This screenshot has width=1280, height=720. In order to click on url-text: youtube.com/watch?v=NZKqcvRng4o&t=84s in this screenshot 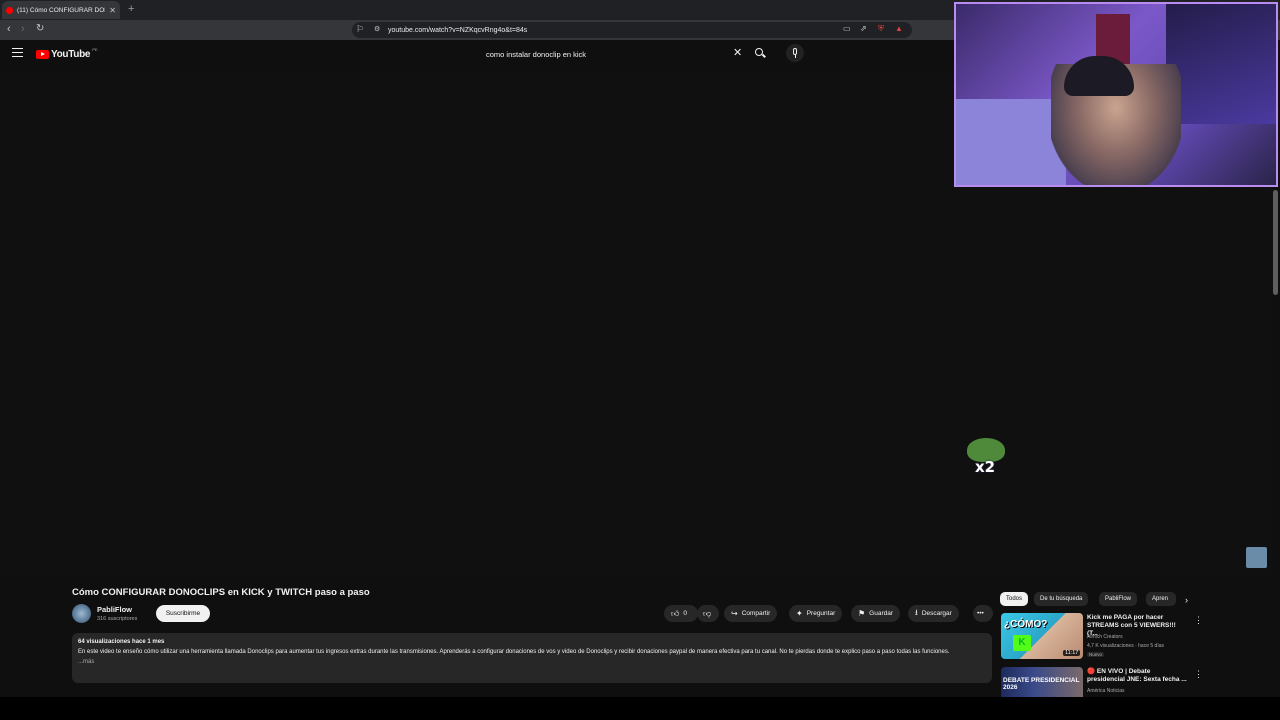, I will do `click(458, 30)`.